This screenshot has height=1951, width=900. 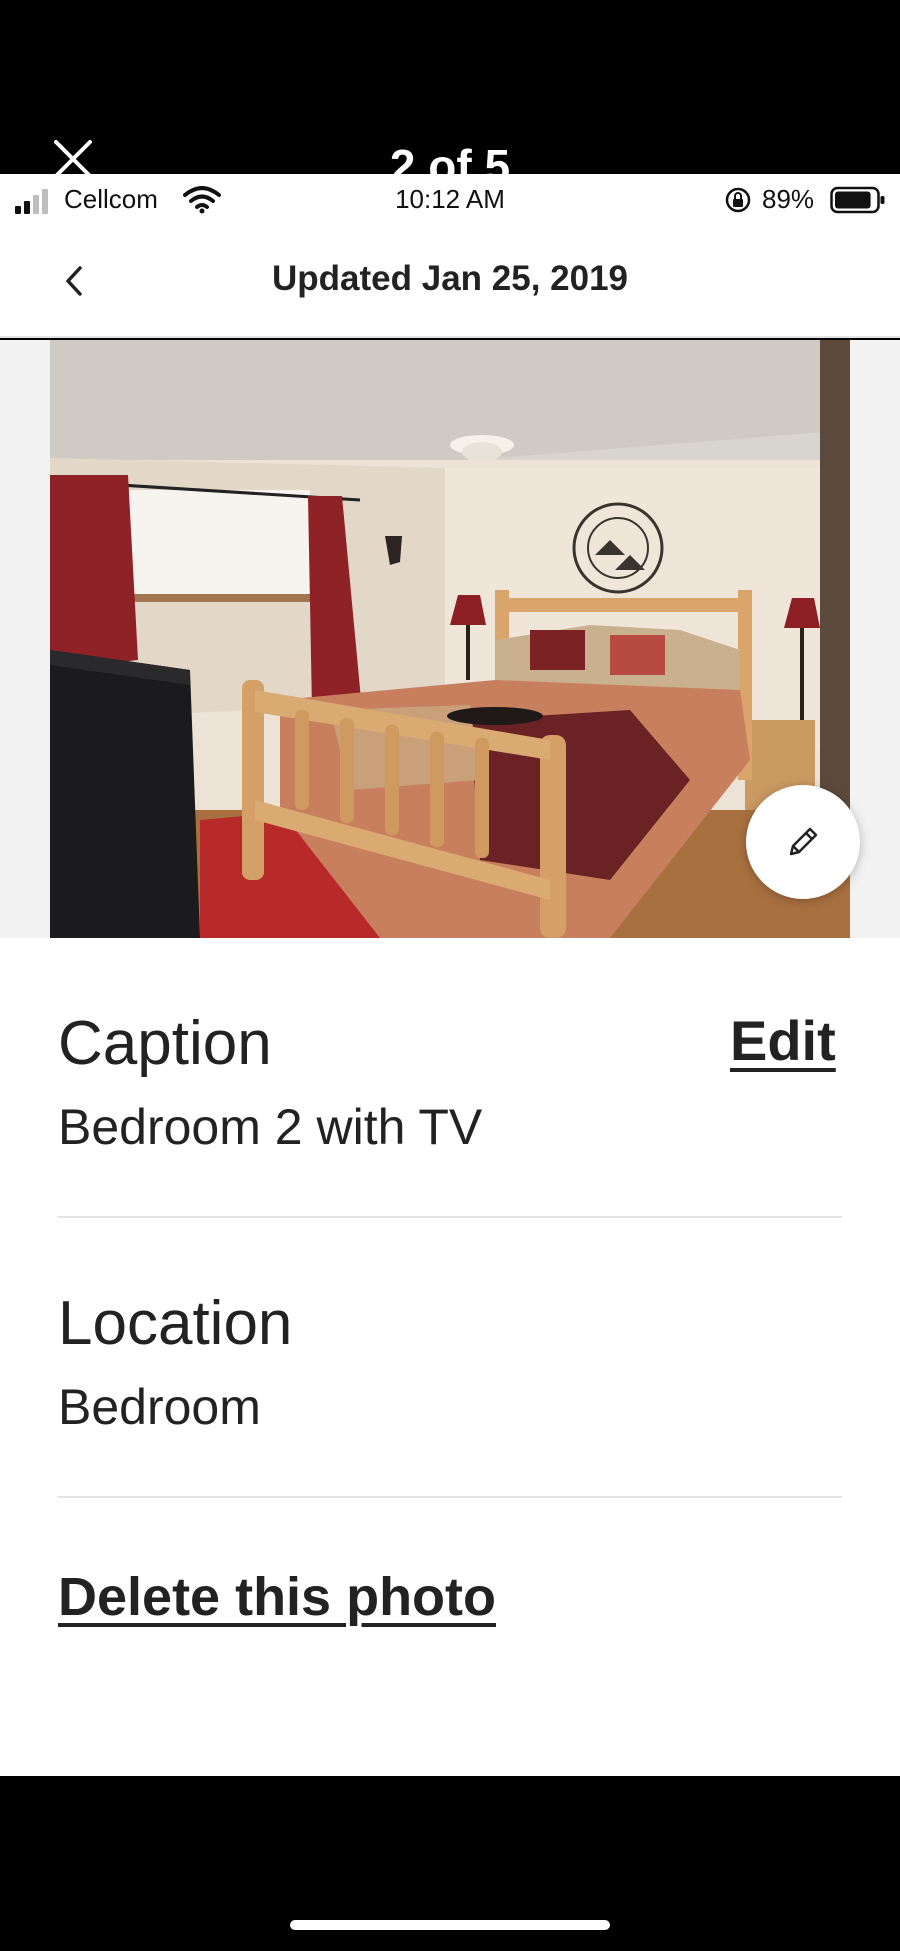 I want to click on status-bar: Cellcom 10:12 AM 89%, so click(x=450, y=200).